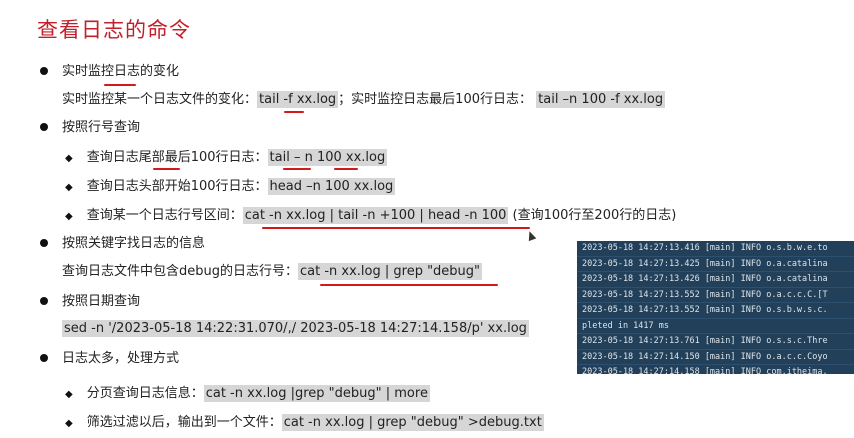  Describe the element at coordinates (531, 235) in the screenshot. I see `mouse-cursor-icon` at that location.